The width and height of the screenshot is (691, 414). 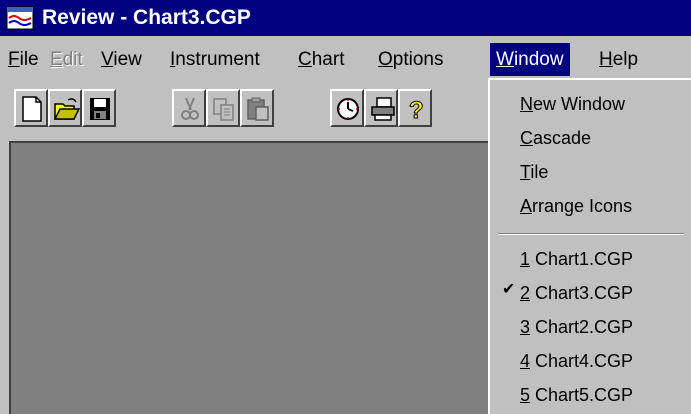 What do you see at coordinates (345, 18) in the screenshot?
I see `title-bar: Review - Chart3.CGP` at bounding box center [345, 18].